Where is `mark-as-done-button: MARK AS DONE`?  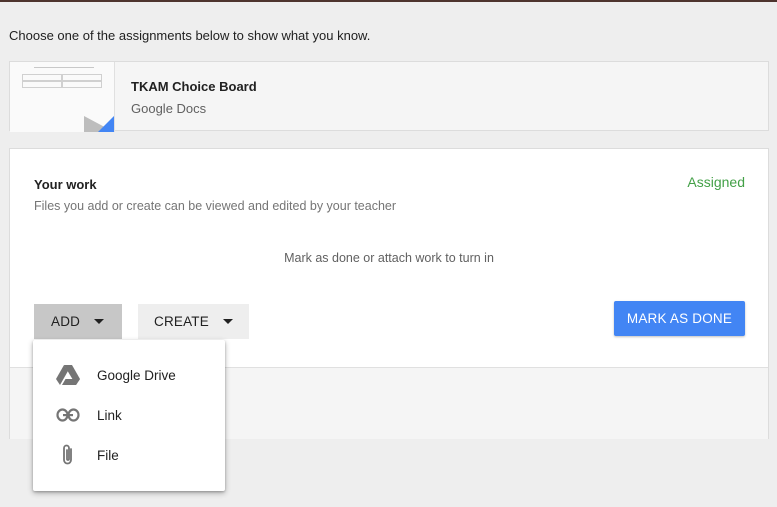
mark-as-done-button: MARK AS DONE is located at coordinates (679, 318).